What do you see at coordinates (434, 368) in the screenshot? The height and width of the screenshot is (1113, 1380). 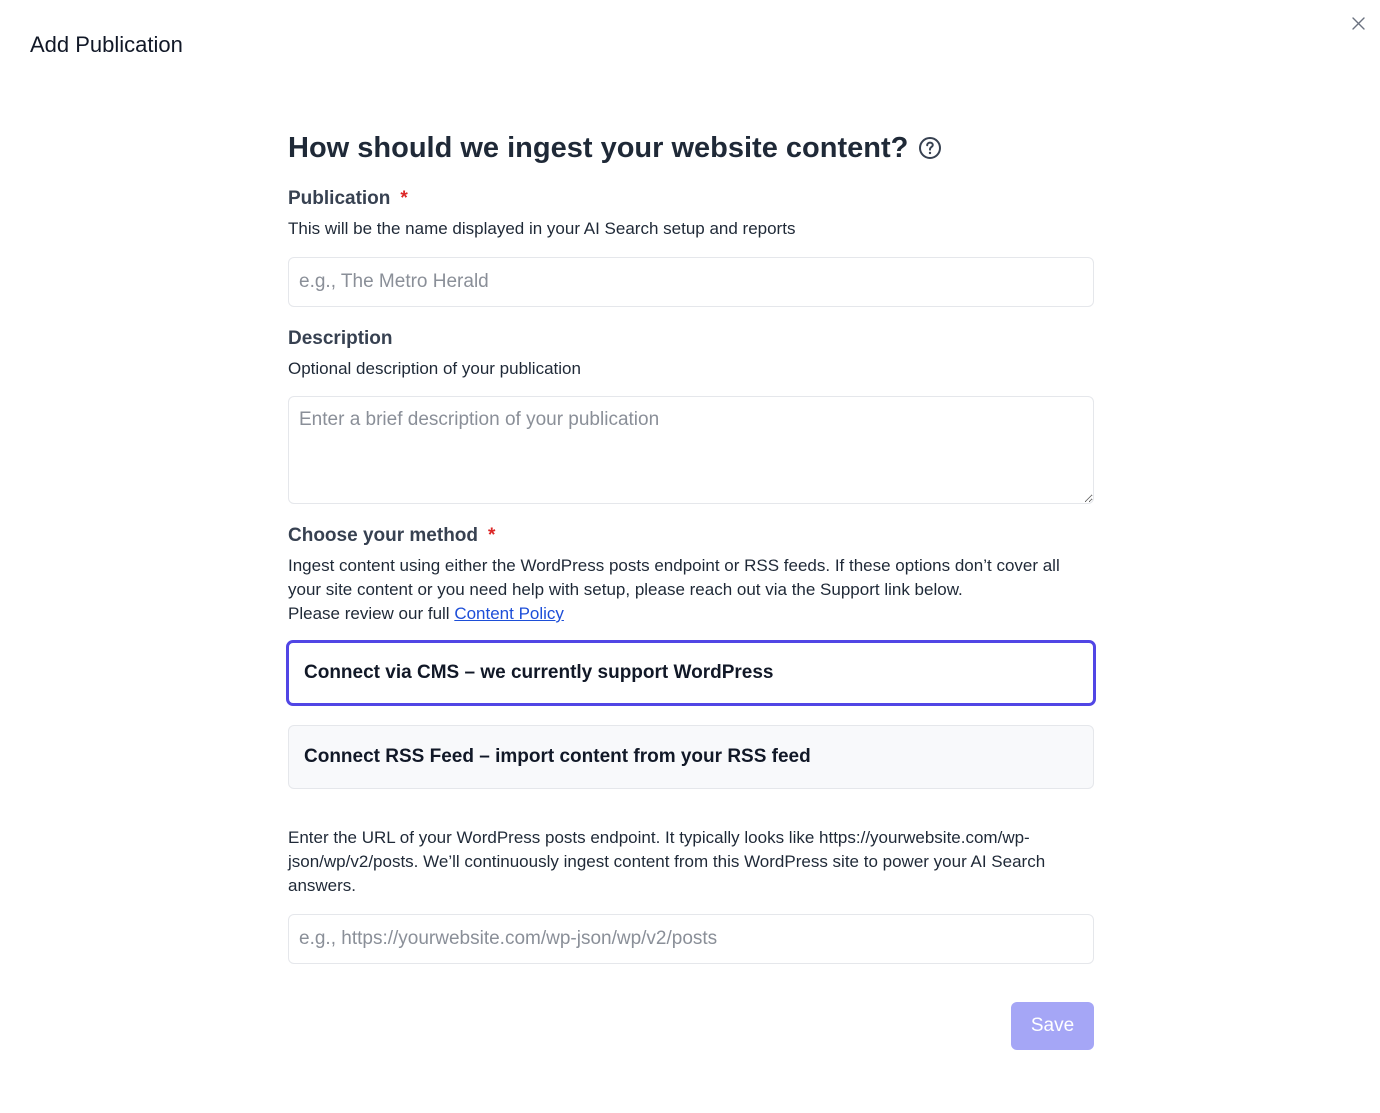 I see `description-hint: Optional description of your publication` at bounding box center [434, 368].